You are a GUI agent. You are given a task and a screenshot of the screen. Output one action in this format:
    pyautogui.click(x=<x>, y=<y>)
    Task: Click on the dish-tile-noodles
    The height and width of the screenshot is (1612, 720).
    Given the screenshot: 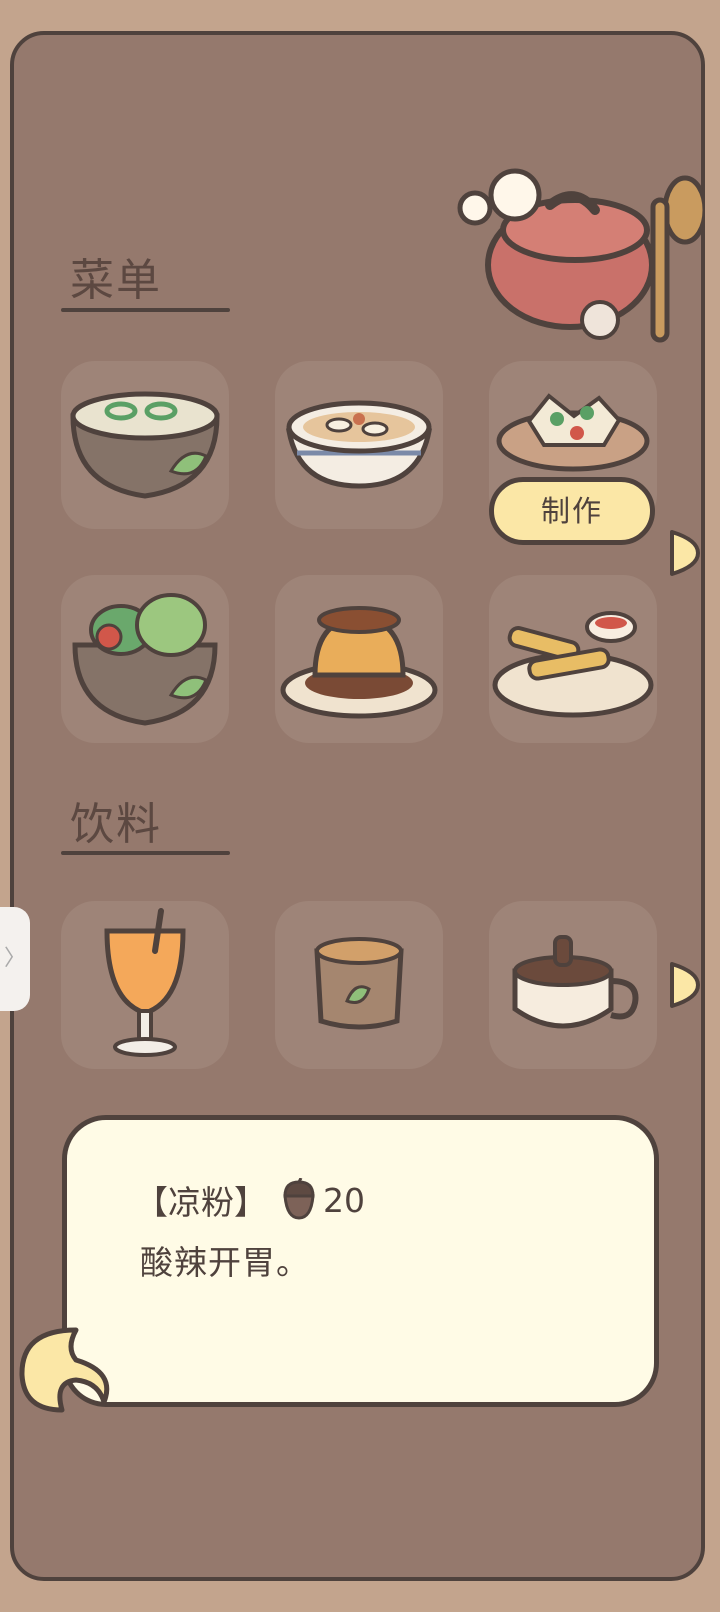 What is the action you would take?
    pyautogui.click(x=359, y=445)
    